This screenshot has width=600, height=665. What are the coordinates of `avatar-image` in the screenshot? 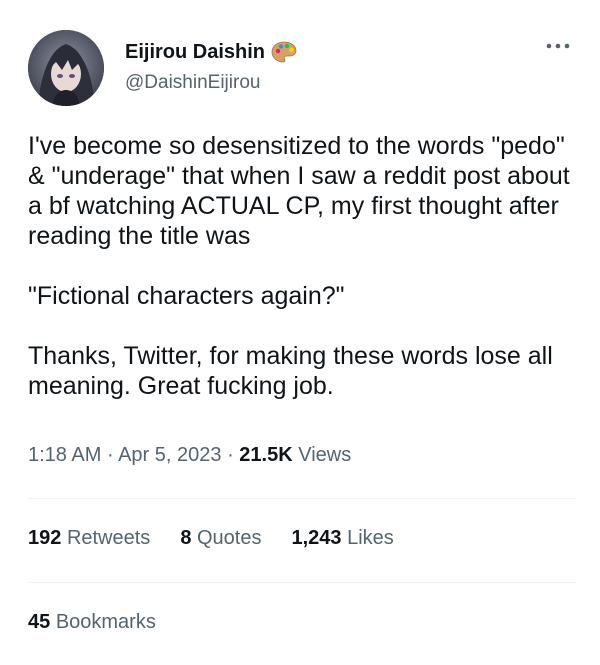 It's located at (66, 68).